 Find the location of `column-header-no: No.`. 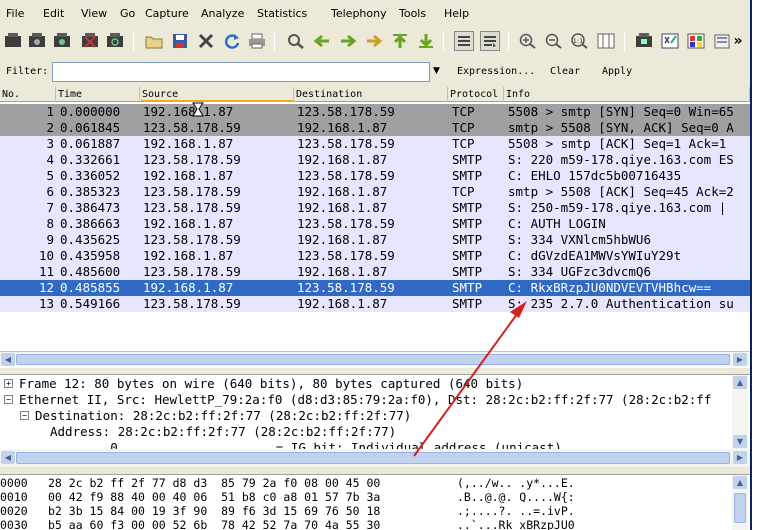

column-header-no: No. is located at coordinates (28, 94).